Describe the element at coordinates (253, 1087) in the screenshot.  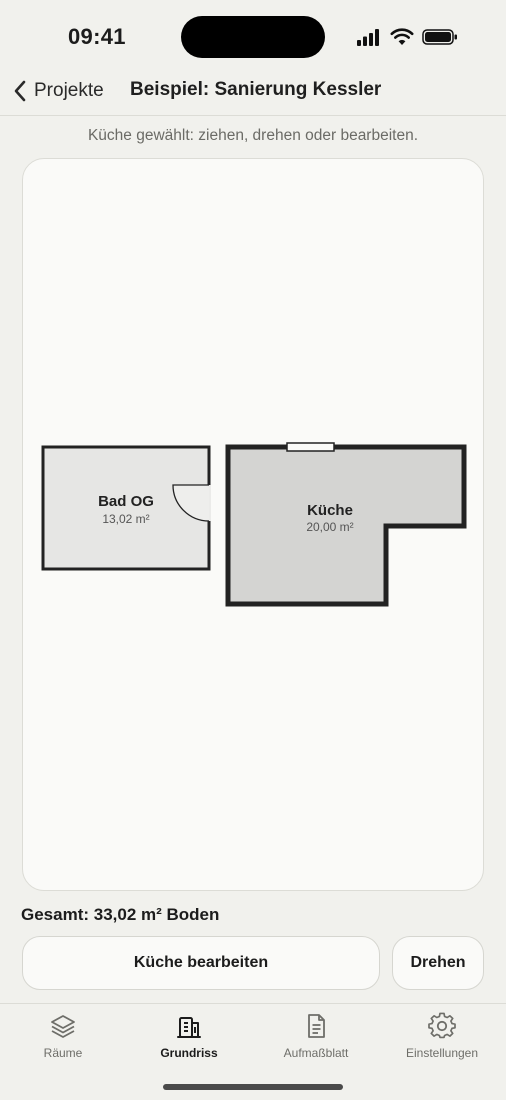
I see `home-indicator` at that location.